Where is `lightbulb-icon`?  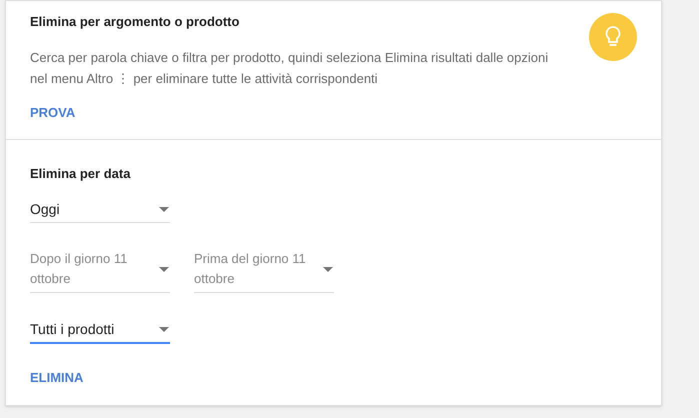 lightbulb-icon is located at coordinates (613, 37).